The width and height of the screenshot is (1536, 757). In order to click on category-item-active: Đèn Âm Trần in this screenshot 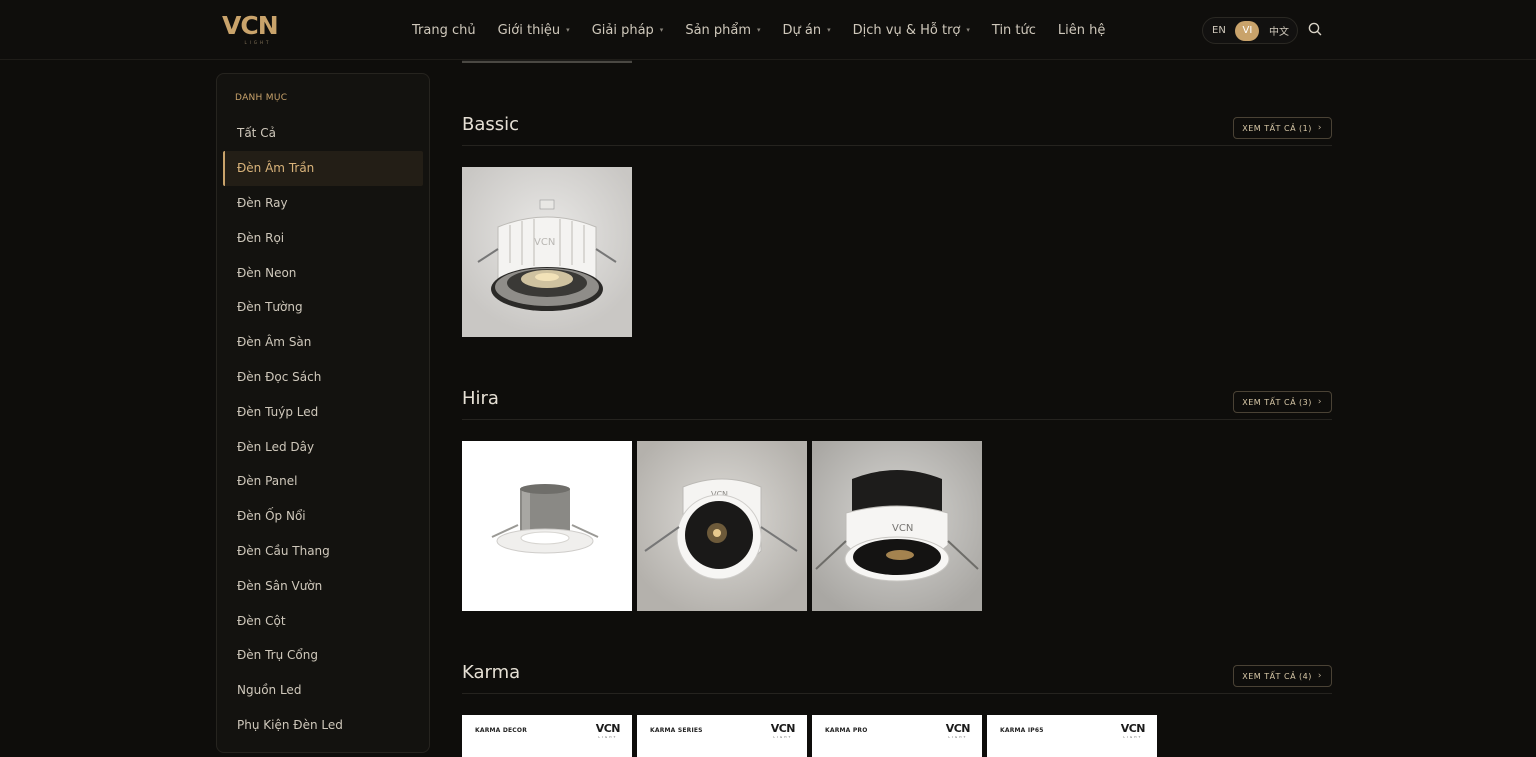, I will do `click(323, 168)`.